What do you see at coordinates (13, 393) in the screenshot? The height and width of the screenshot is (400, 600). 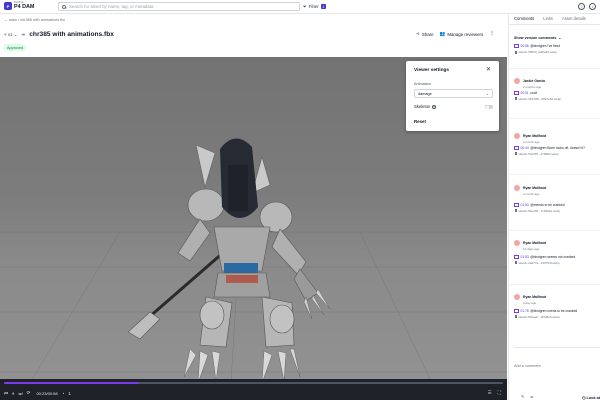 I see `pause-icon: ⏸` at bounding box center [13, 393].